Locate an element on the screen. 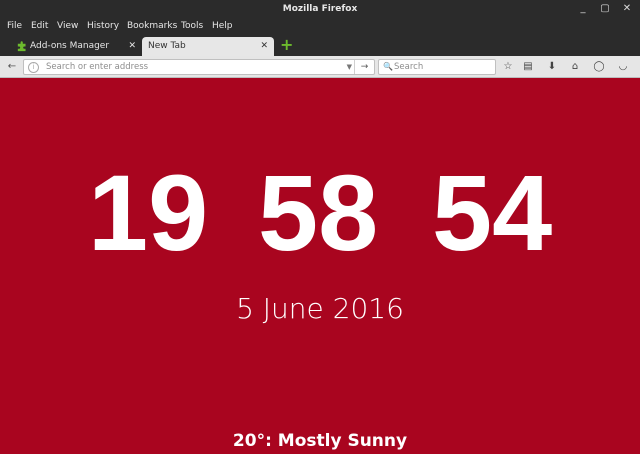  search-placeholder: Search is located at coordinates (409, 67).